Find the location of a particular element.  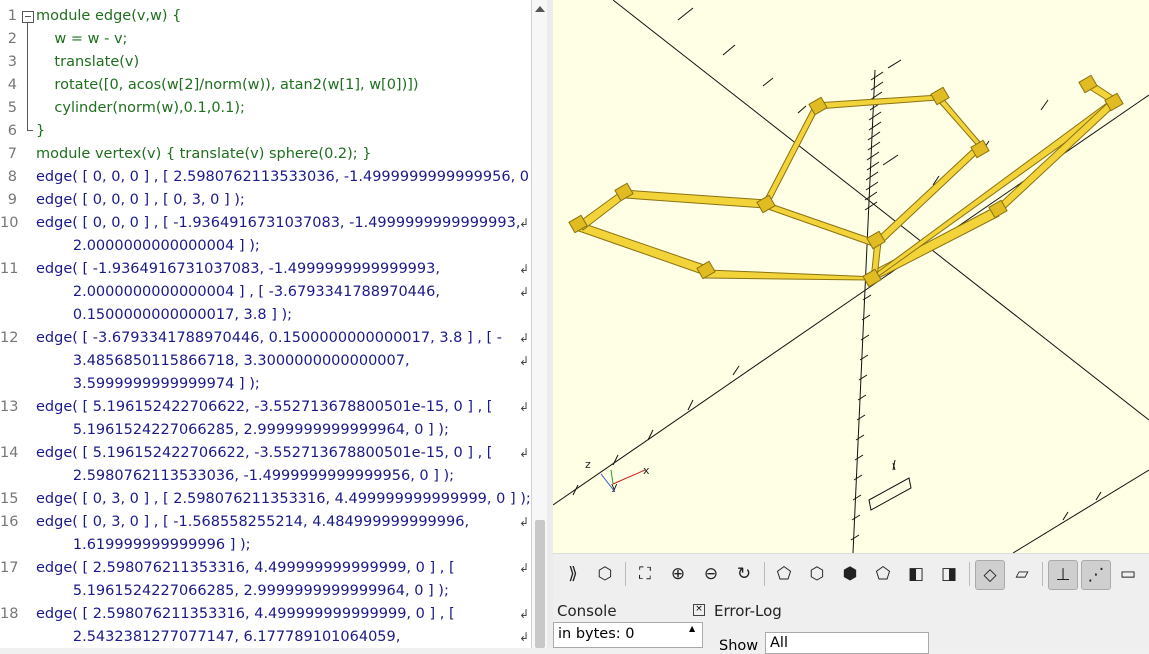

line-number: 2 is located at coordinates (12, 39).